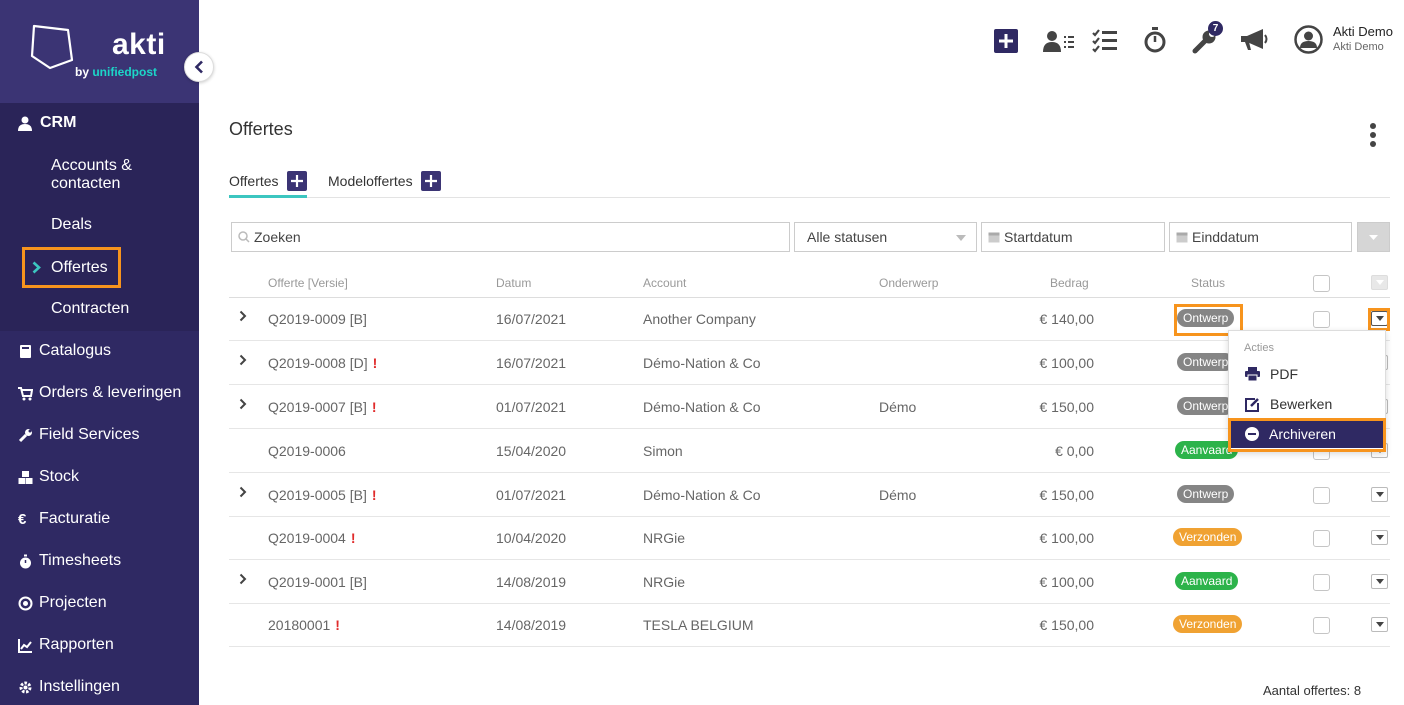 This screenshot has width=1404, height=705. I want to click on footer-count: Aantal offertes: 8, so click(1312, 690).